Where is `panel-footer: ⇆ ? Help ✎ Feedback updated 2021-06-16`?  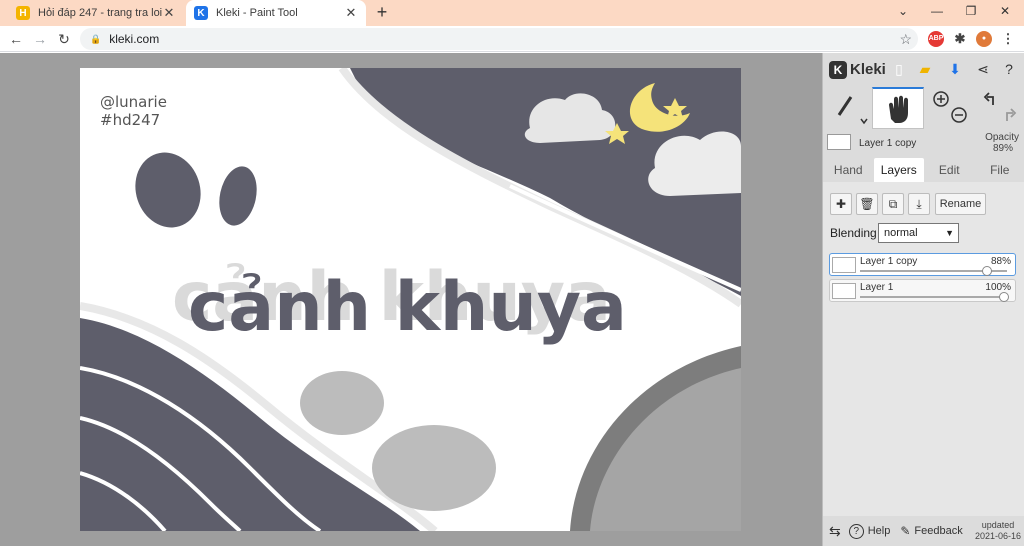
panel-footer: ⇆ ? Help ✎ Feedback updated 2021-06-16 is located at coordinates (923, 531).